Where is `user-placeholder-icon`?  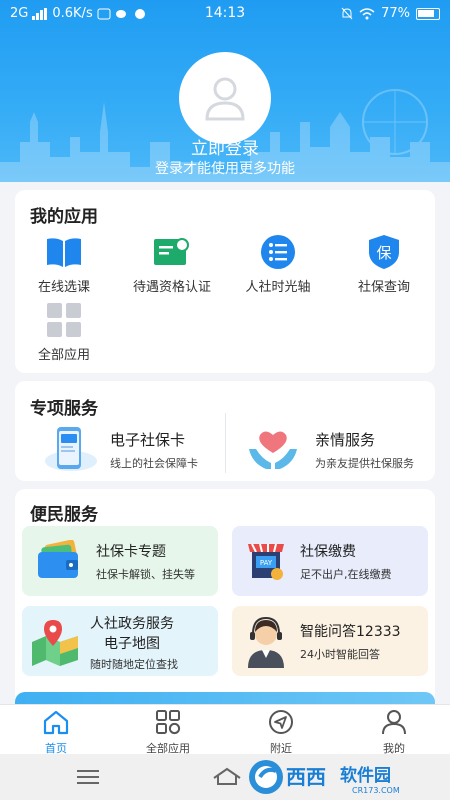 user-placeholder-icon is located at coordinates (225, 99).